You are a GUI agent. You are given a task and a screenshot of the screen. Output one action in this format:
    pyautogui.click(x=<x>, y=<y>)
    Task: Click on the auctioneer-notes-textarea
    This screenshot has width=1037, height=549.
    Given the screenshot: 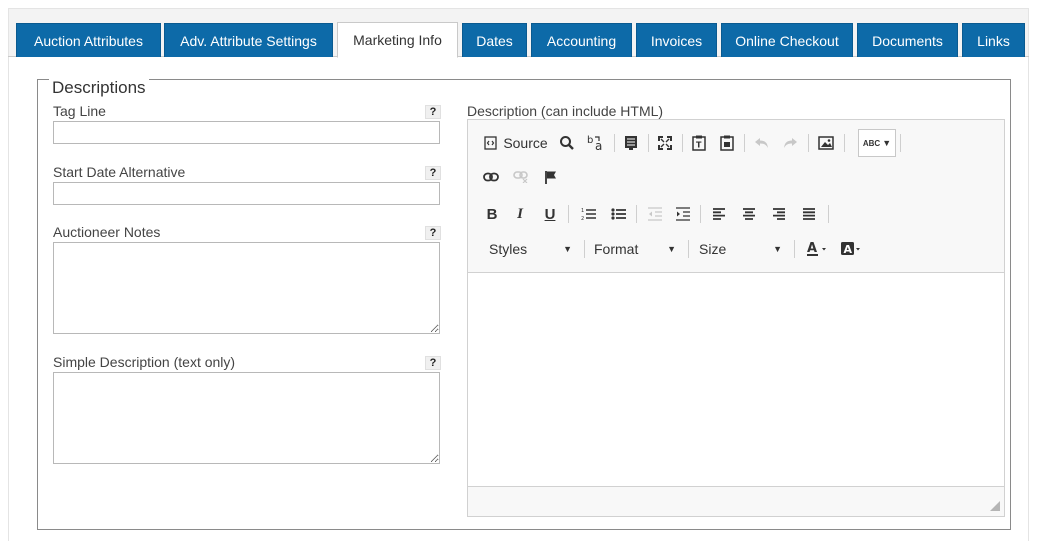 What is the action you would take?
    pyautogui.click(x=246, y=288)
    